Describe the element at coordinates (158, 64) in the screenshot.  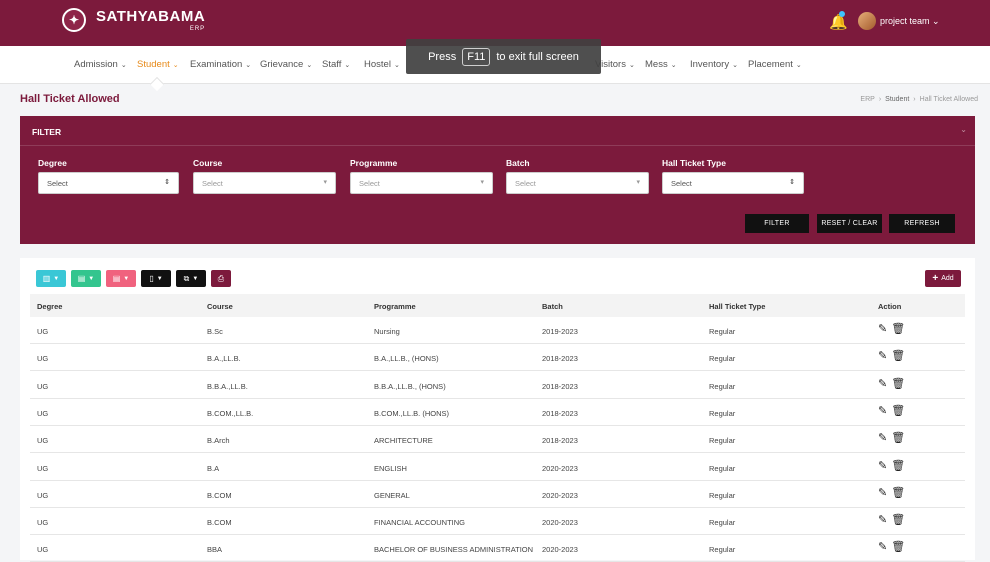
I see `nav-item-student: Student ⌄` at that location.